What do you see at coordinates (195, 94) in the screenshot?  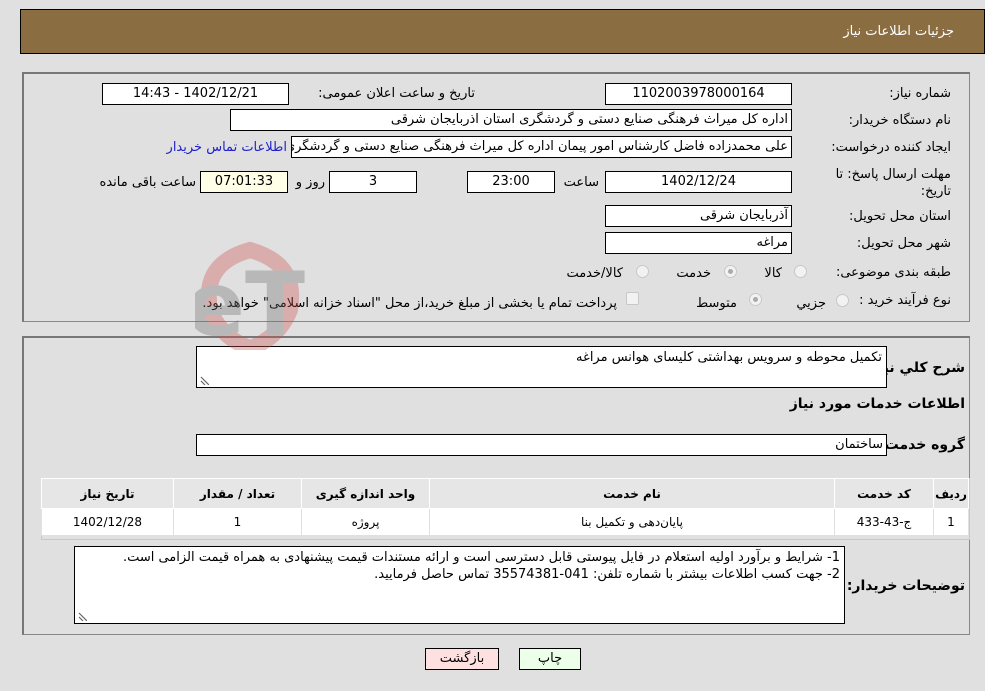 I see `announce-datetime-field: 1402/12/21 - 14:43` at bounding box center [195, 94].